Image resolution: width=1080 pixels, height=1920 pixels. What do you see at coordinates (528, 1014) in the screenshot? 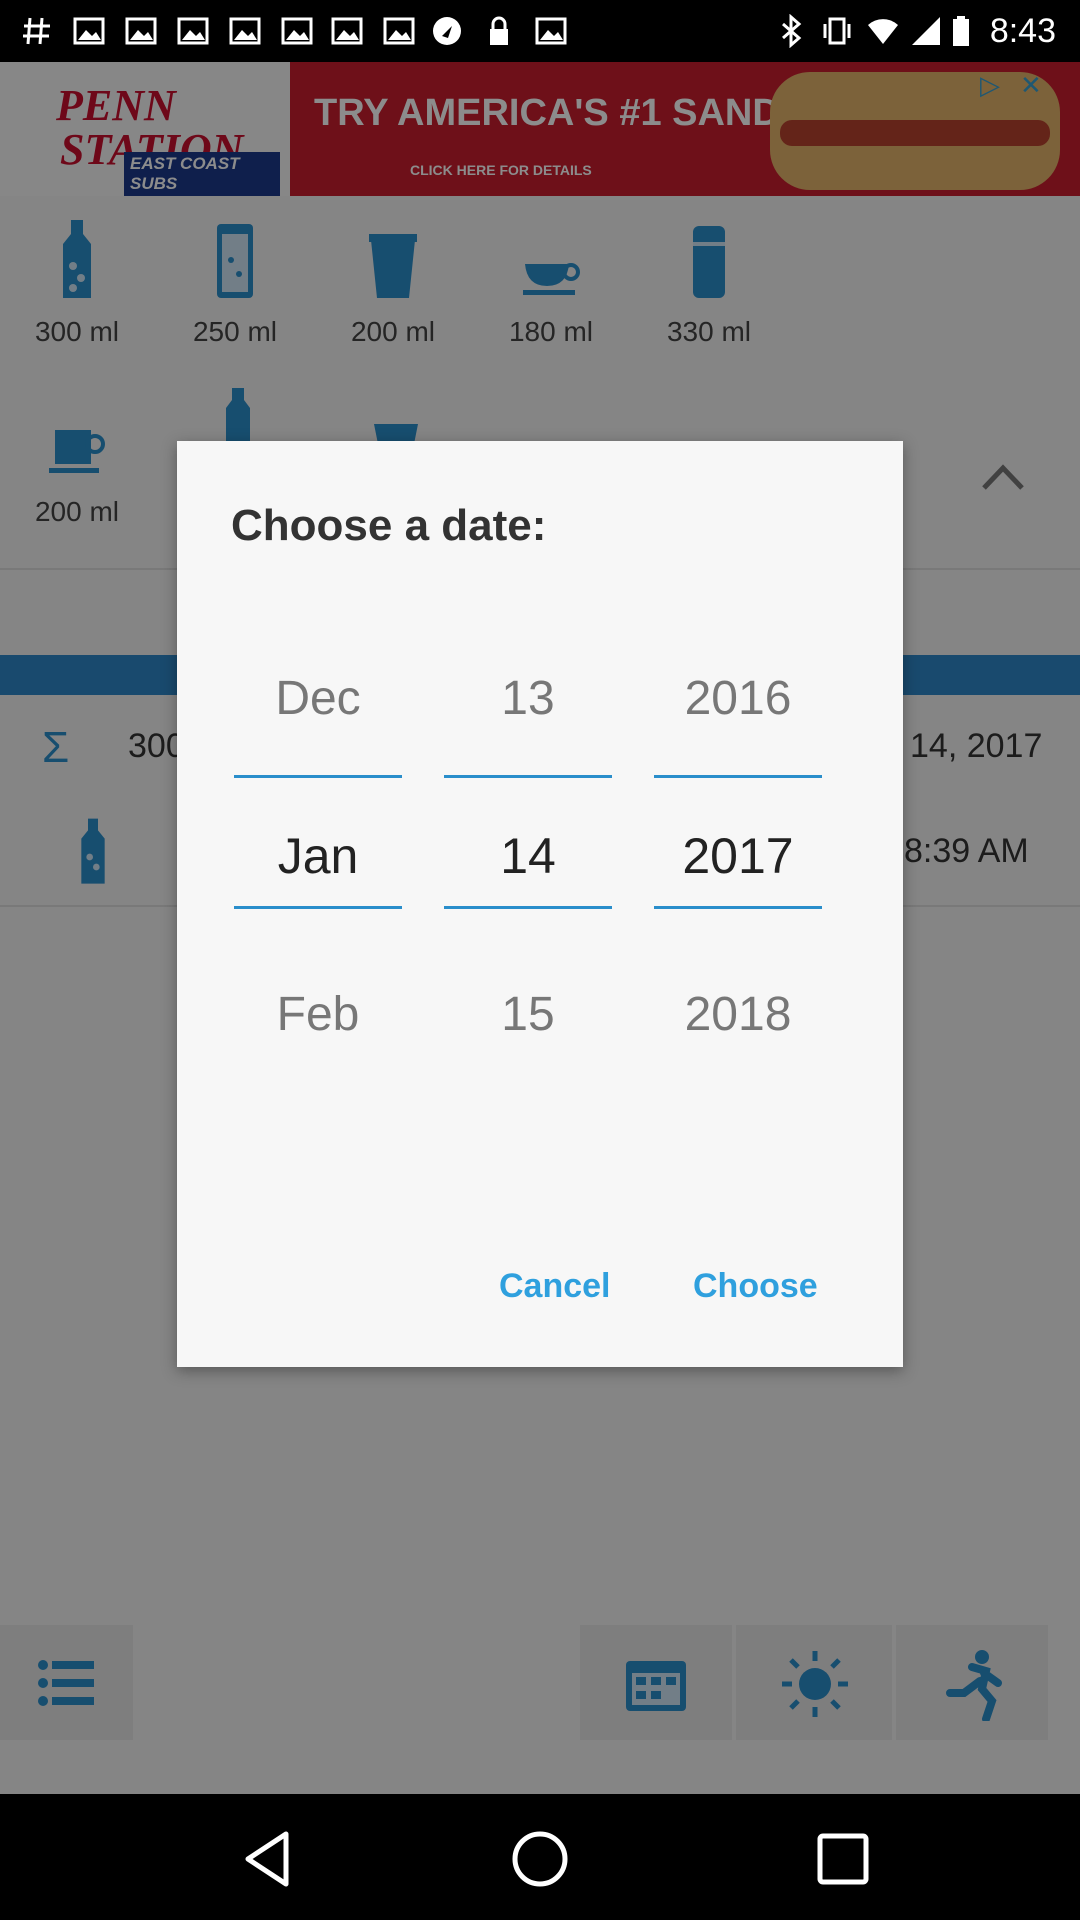
I see `day-next: 15` at bounding box center [528, 1014].